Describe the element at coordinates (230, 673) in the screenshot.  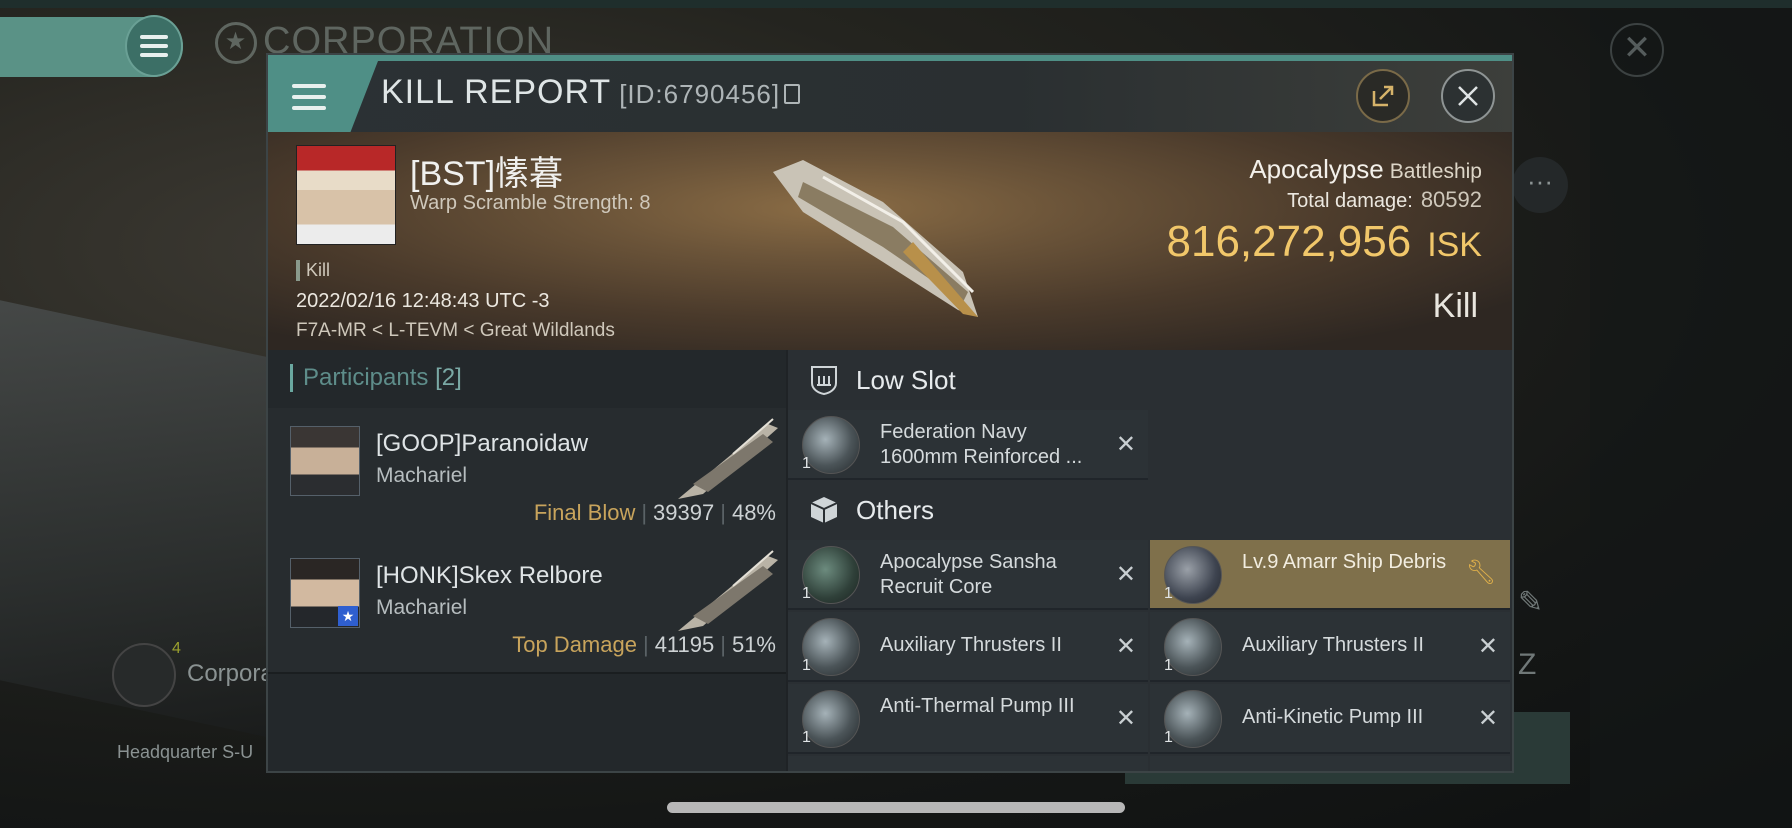
I see `background-corp-label: Corpora` at that location.